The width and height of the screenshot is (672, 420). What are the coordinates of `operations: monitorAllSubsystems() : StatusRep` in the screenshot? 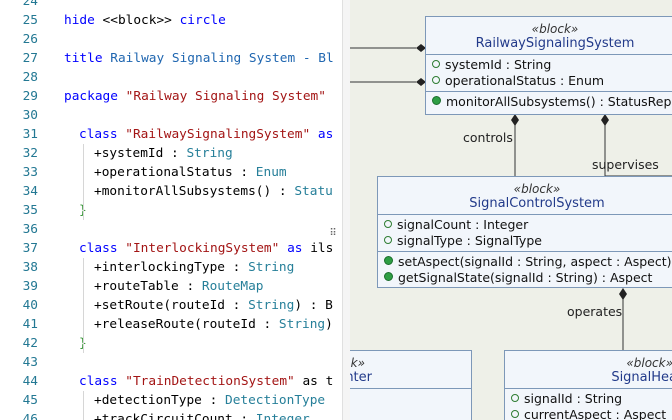 It's located at (549, 102).